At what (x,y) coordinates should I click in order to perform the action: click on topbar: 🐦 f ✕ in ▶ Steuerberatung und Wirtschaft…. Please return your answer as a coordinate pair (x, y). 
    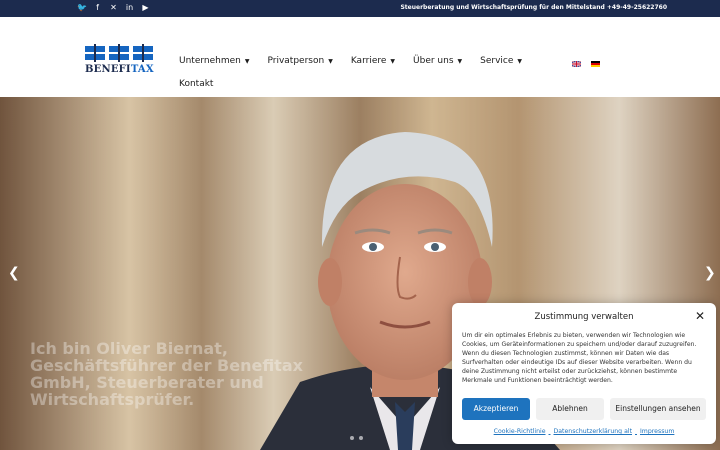
    Looking at the image, I should click on (360, 8).